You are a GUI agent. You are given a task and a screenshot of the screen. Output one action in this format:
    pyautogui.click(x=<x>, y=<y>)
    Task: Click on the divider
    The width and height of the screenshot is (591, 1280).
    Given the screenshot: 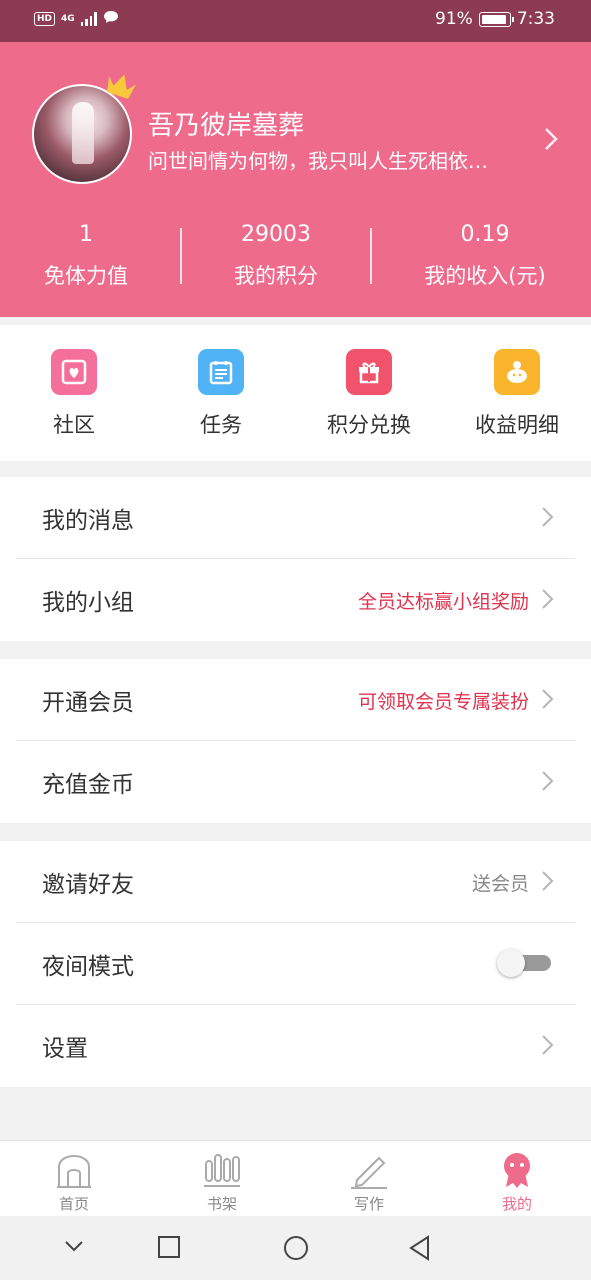 What is the action you would take?
    pyautogui.click(x=371, y=256)
    